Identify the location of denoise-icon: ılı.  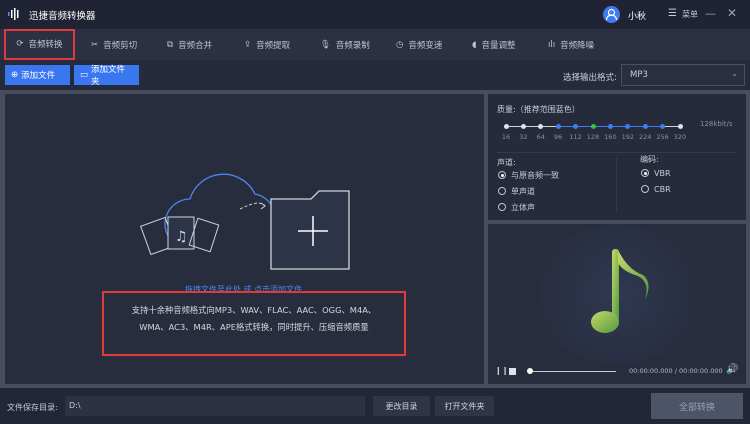
(552, 44).